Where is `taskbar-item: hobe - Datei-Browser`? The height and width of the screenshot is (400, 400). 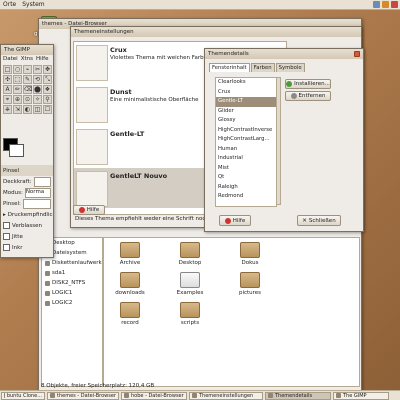 taskbar-item: hobe - Datei-Browser is located at coordinates (154, 395).